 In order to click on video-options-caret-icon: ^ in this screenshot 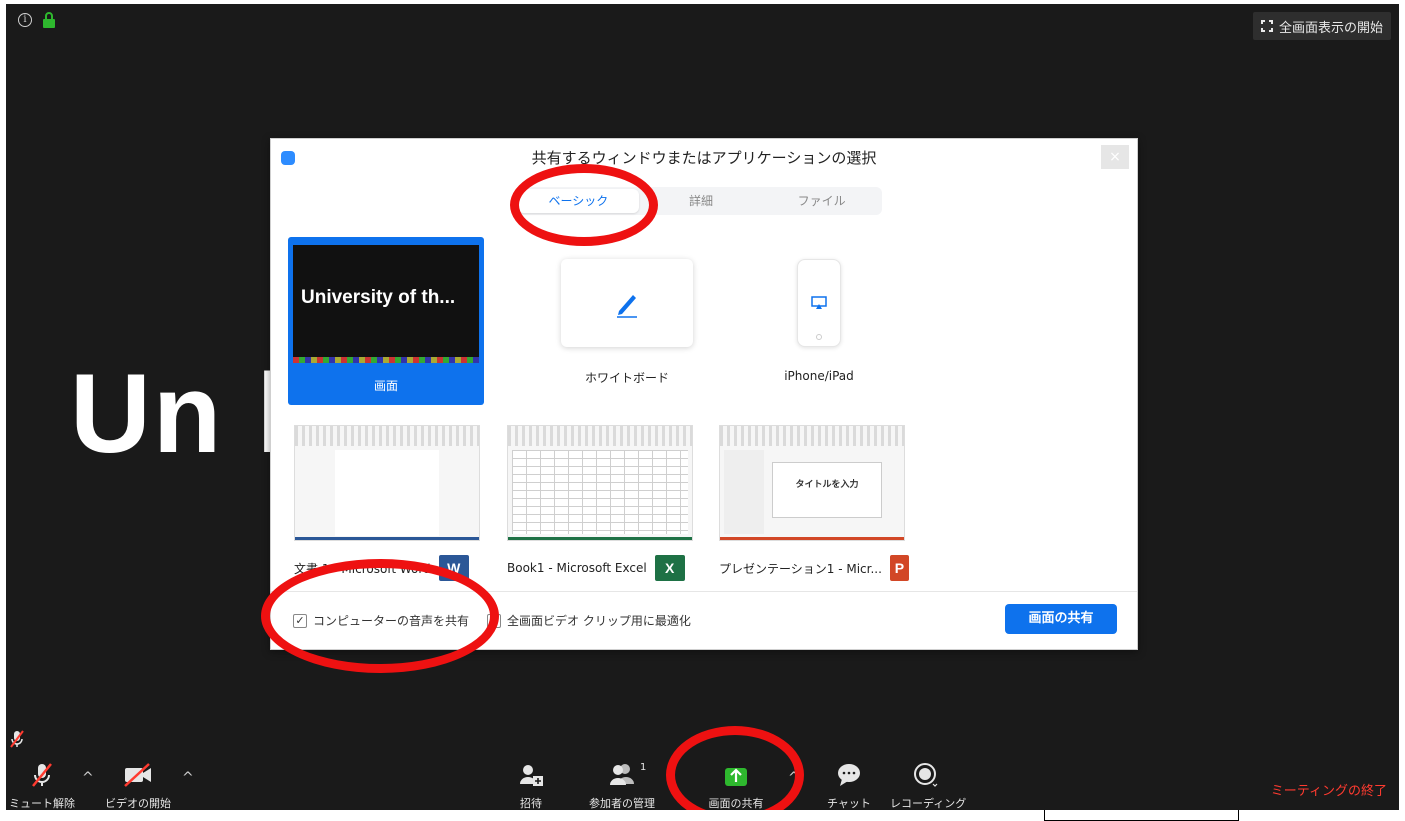, I will do `click(188, 778)`.